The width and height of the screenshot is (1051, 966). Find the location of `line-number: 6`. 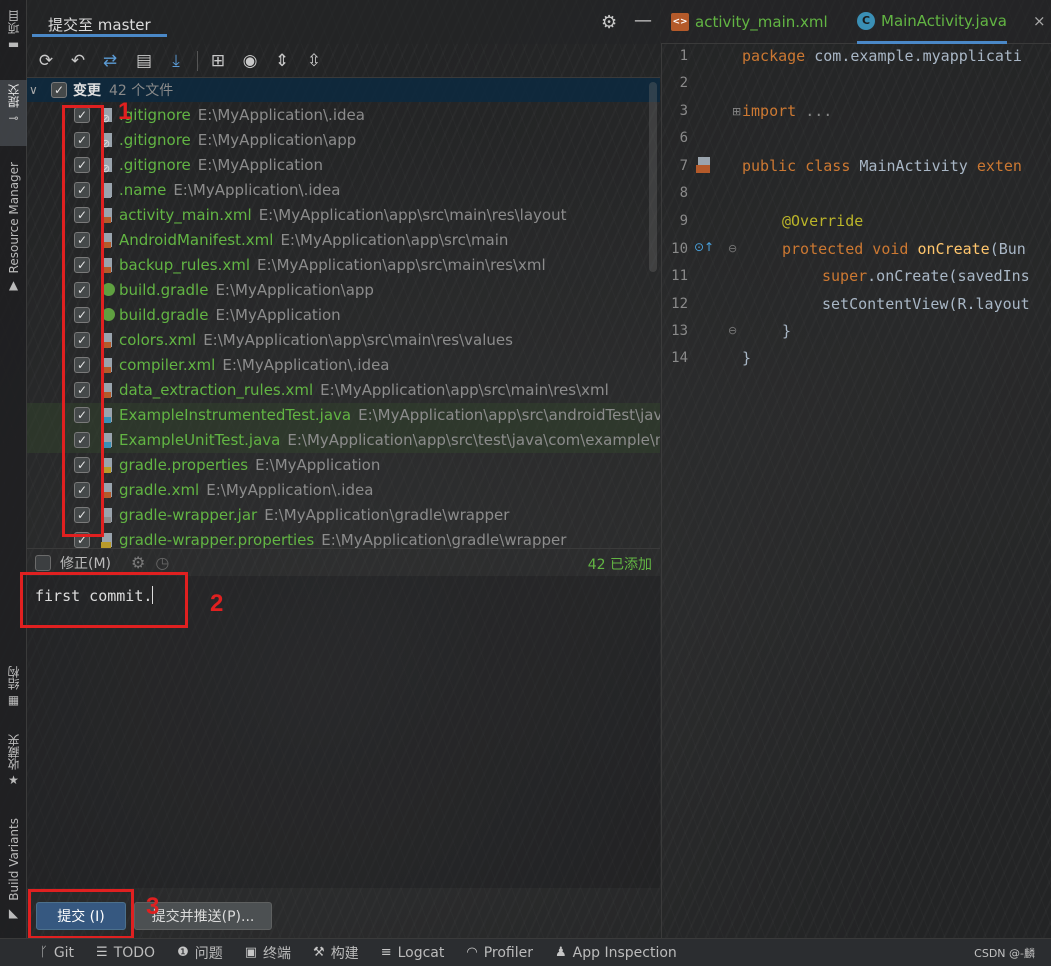

line-number: 6 is located at coordinates (683, 138).